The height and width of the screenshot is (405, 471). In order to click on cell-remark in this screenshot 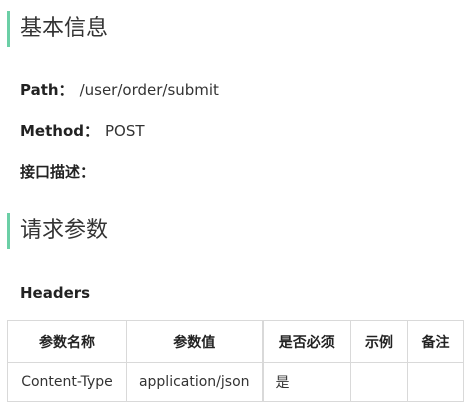, I will do `click(435, 382)`.